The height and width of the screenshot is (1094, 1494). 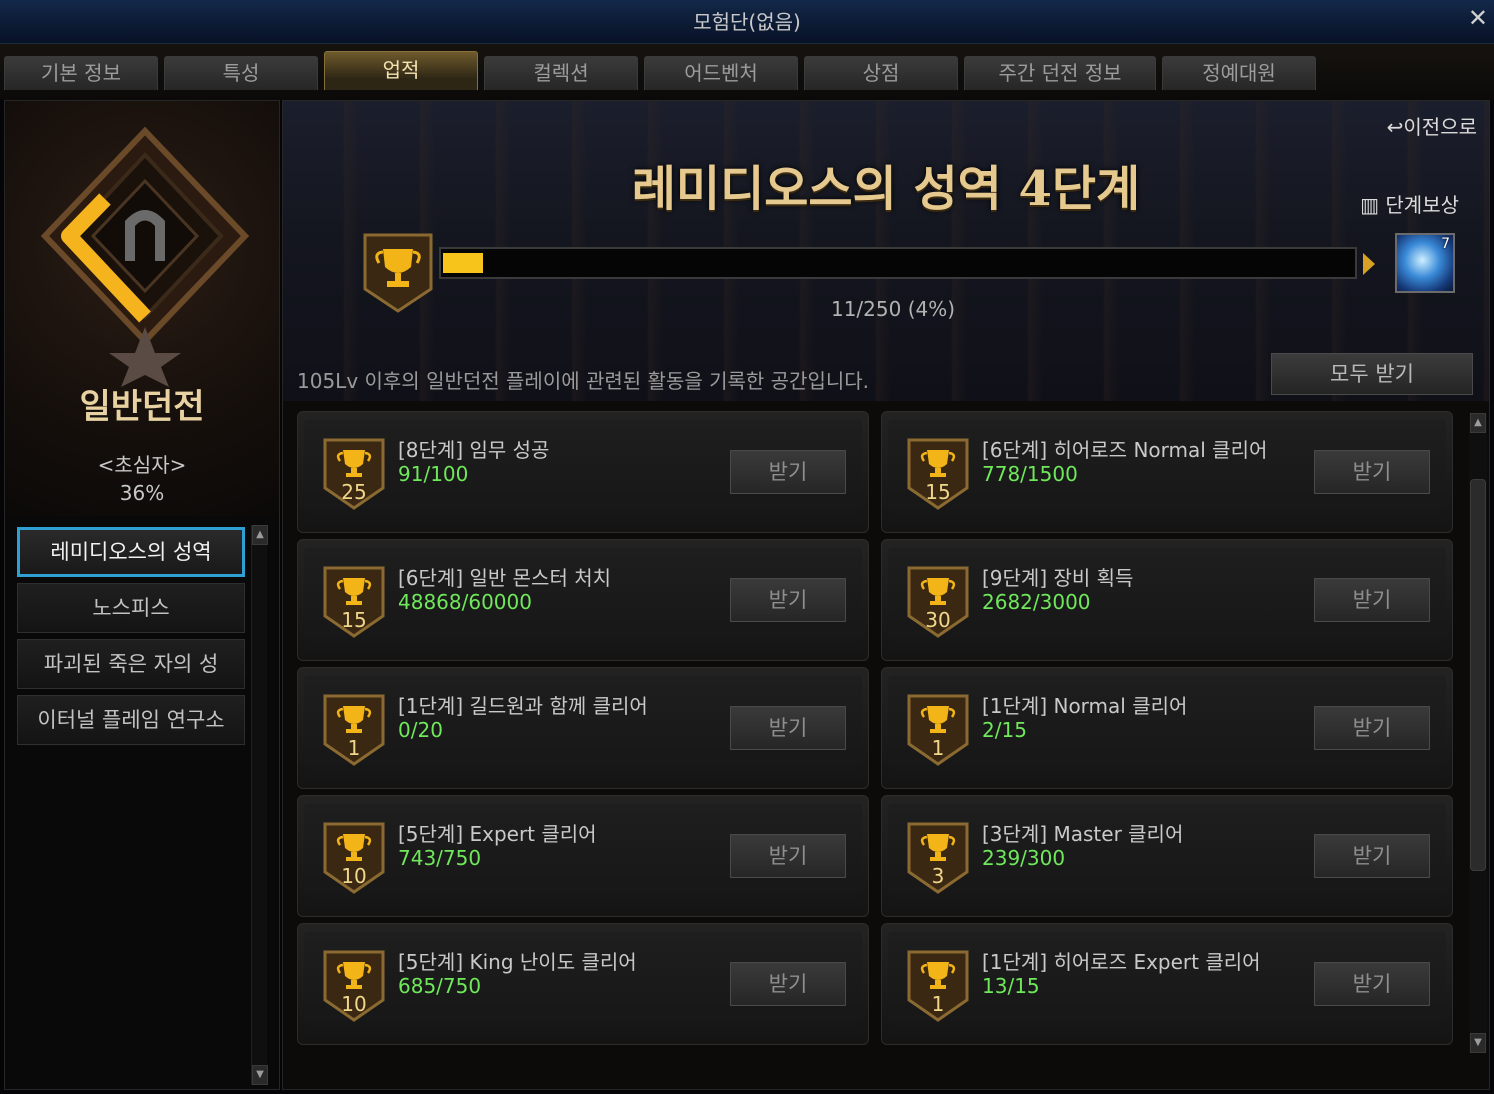 I want to click on achievement-title: [6단계] 일반 몬스터 처치, so click(x=505, y=578).